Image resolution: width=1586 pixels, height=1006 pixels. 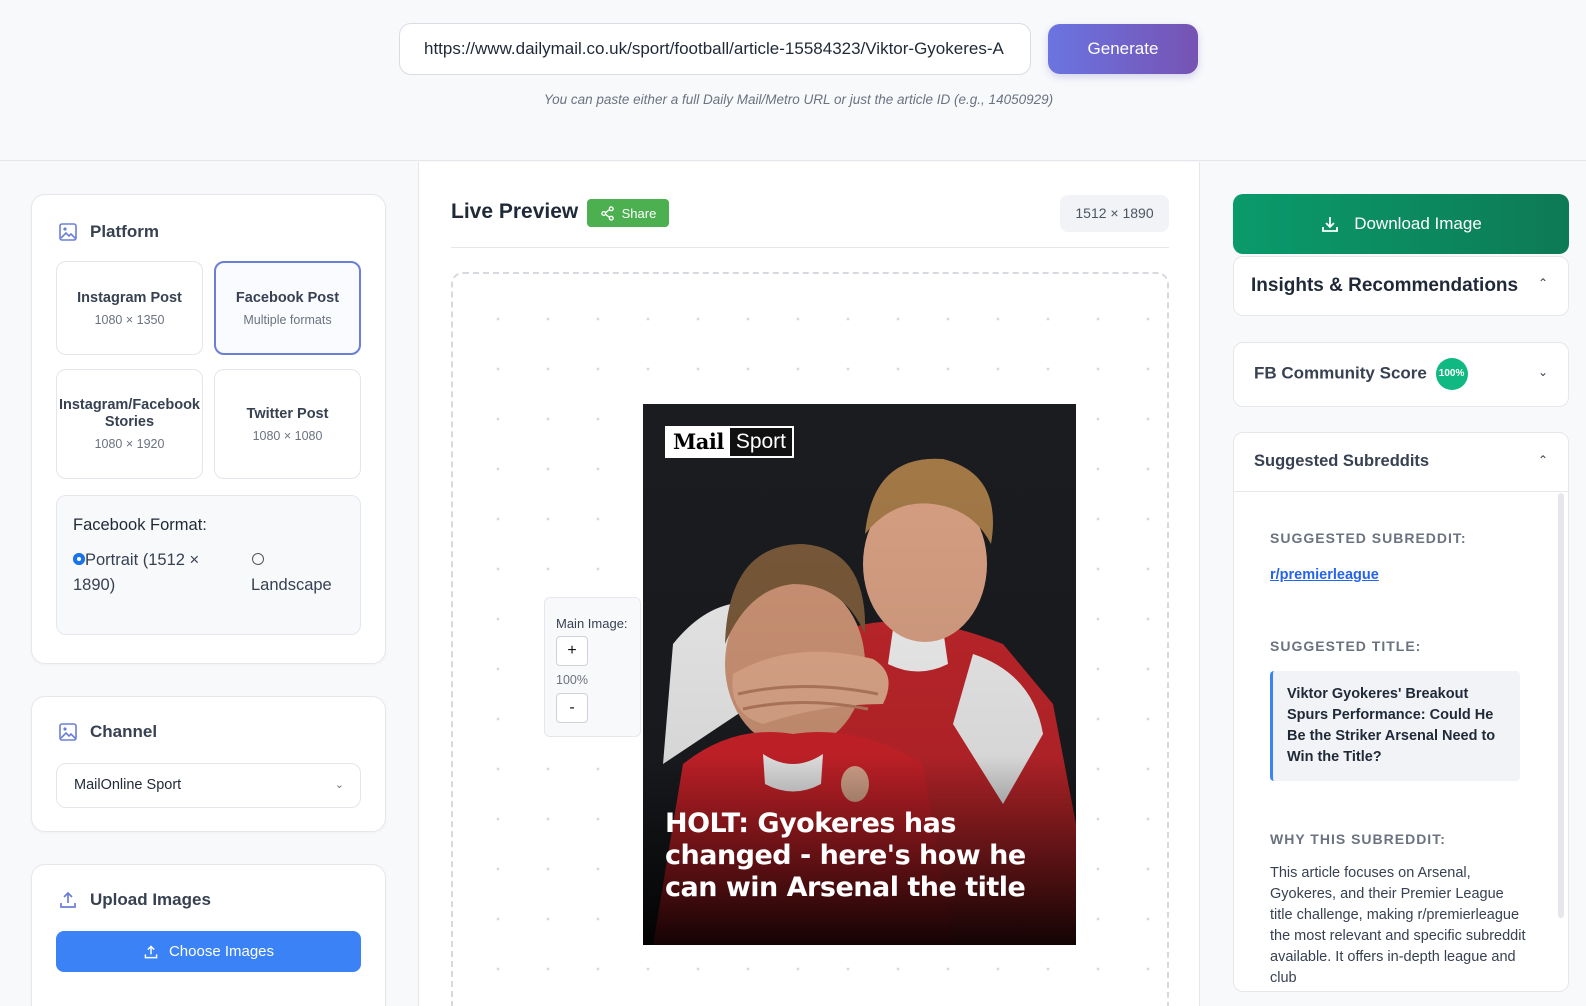 I want to click on insights-title: Insights & Recommendations, so click(x=1385, y=285).